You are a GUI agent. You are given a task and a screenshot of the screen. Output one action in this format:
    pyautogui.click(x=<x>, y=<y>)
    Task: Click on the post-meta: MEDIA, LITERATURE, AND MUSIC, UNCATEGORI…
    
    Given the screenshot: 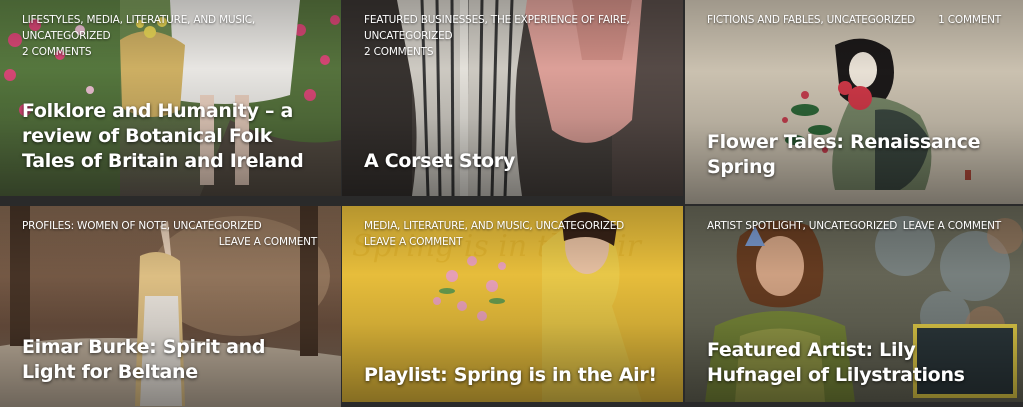 What is the action you would take?
    pyautogui.click(x=512, y=234)
    